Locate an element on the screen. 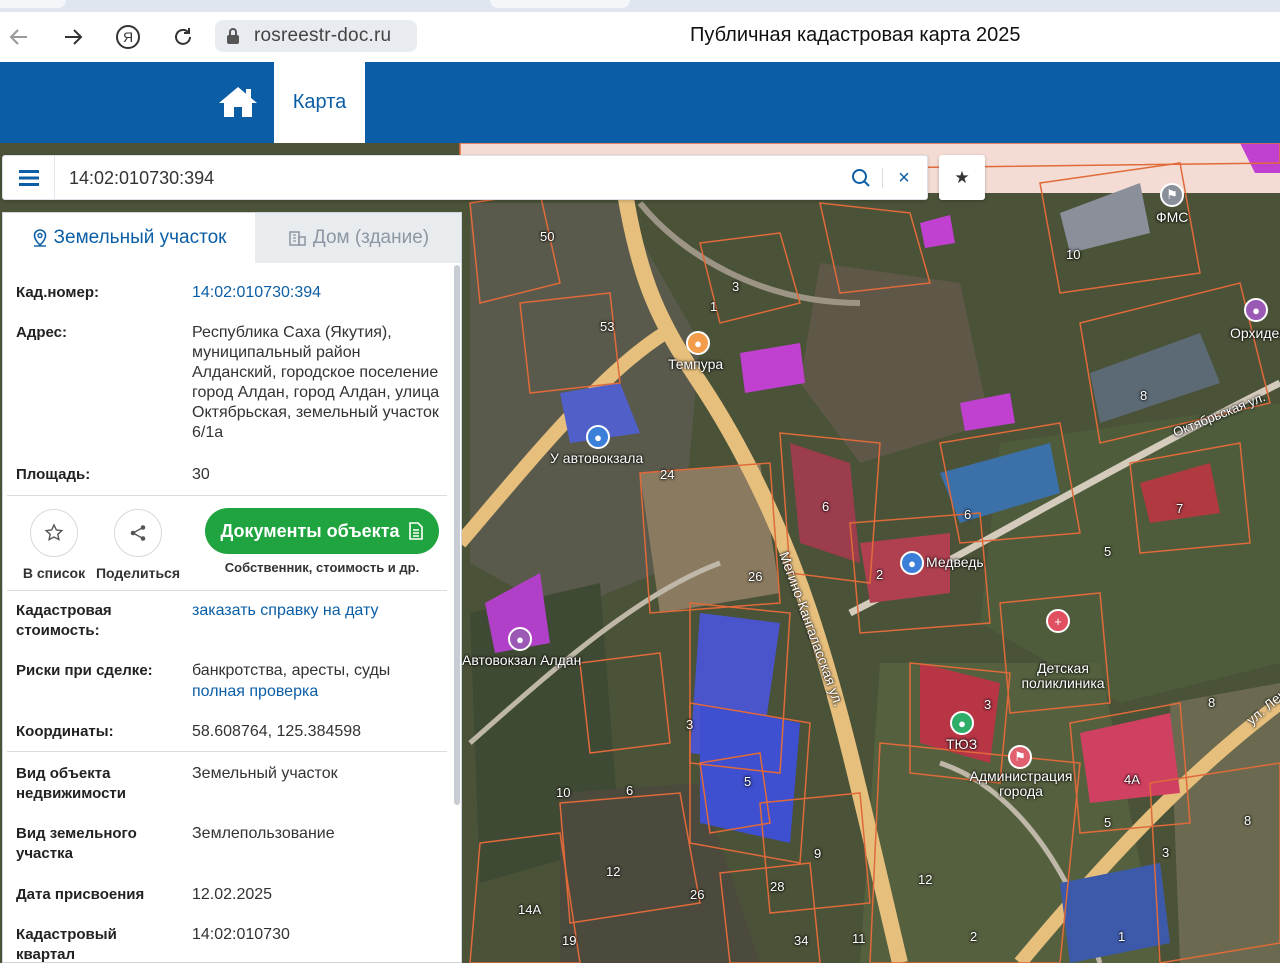 The height and width of the screenshot is (963, 1280). document-icon is located at coordinates (415, 531).